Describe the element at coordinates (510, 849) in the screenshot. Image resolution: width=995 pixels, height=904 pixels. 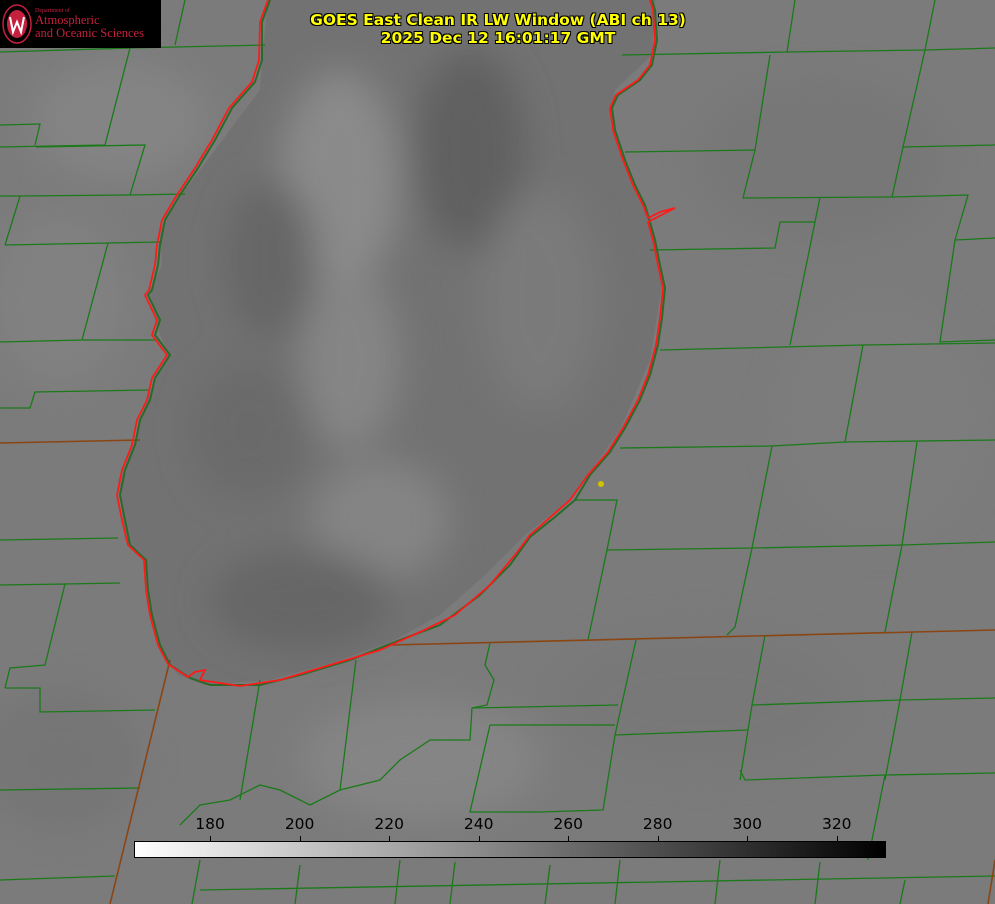
I see `colorbar` at that location.